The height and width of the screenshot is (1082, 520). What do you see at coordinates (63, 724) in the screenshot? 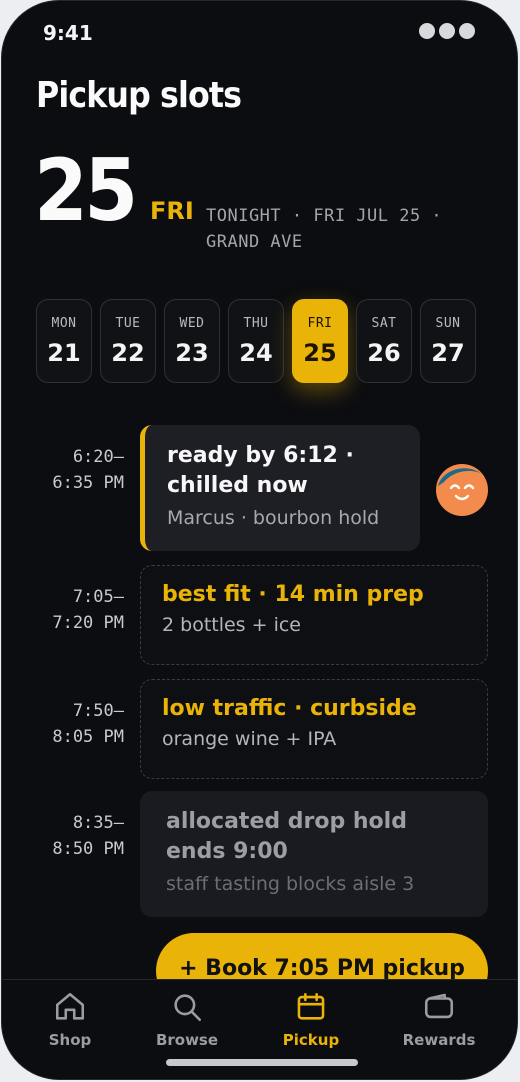
I see `slot-time-range: 7:50– 8:05 PM` at bounding box center [63, 724].